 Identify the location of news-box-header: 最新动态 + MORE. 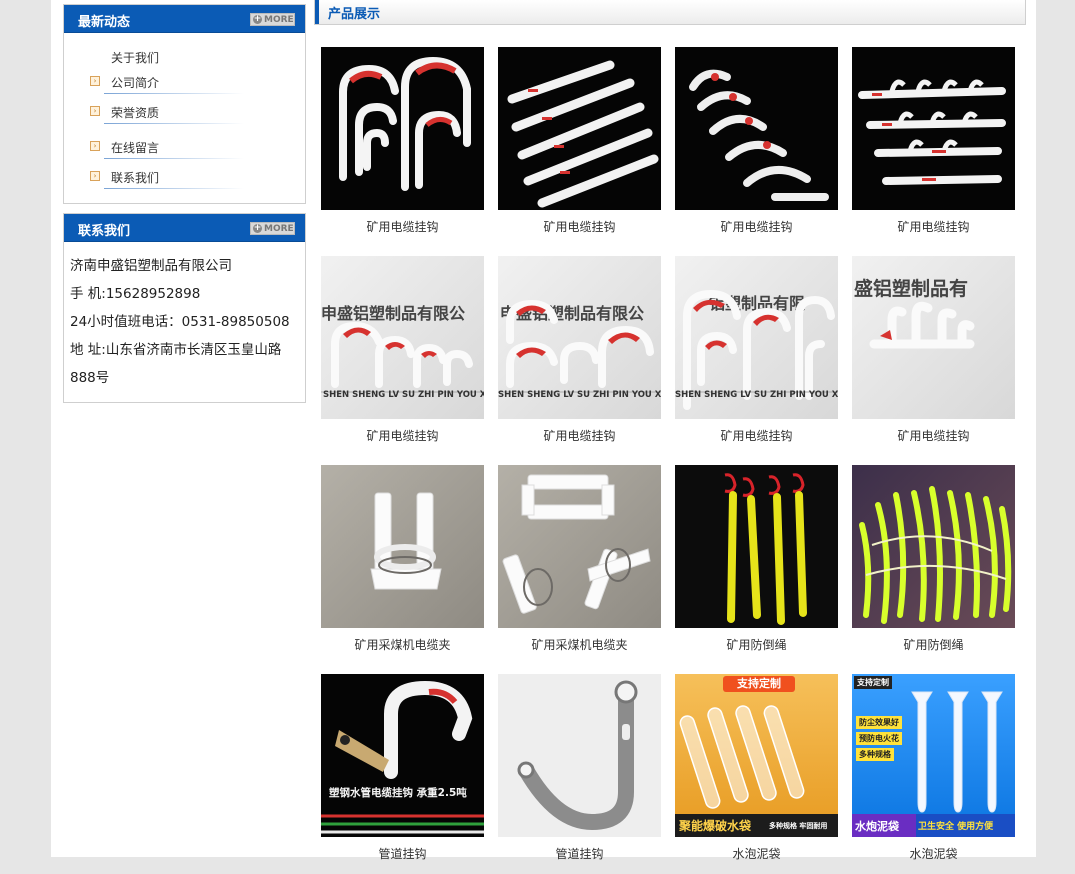
(184, 19).